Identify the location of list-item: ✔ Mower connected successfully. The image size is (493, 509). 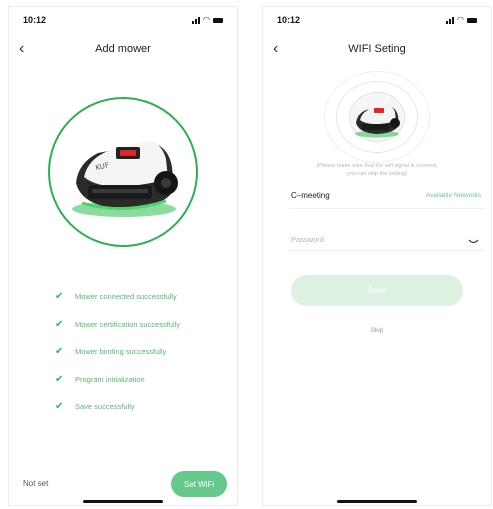
(144, 297).